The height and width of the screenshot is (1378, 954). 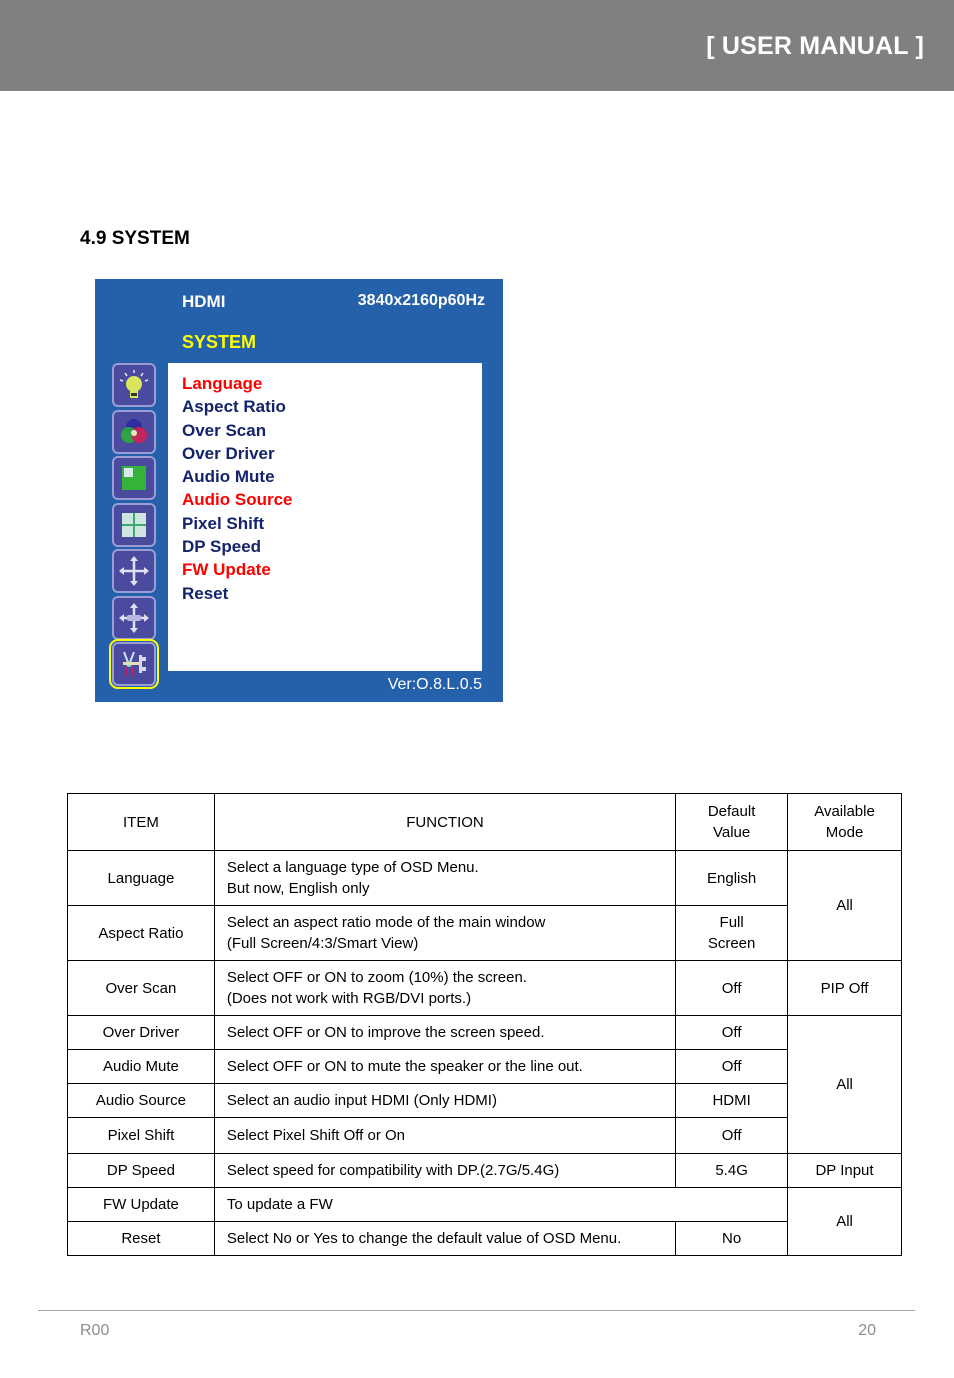 I want to click on osd-item-aspect-ratio: Aspect Ratio, so click(x=237, y=406).